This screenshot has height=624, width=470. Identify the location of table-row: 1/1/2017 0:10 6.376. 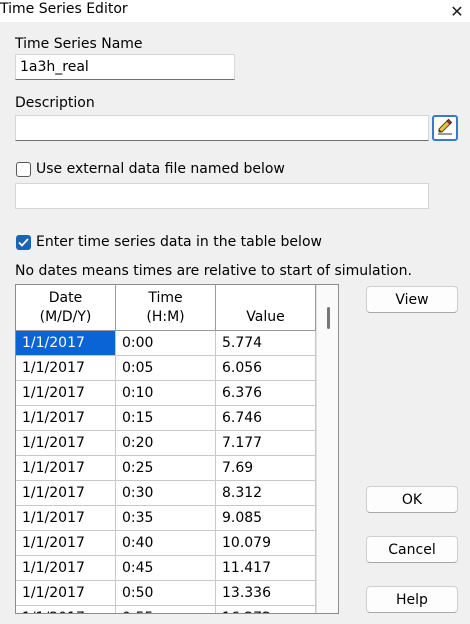
(166, 393).